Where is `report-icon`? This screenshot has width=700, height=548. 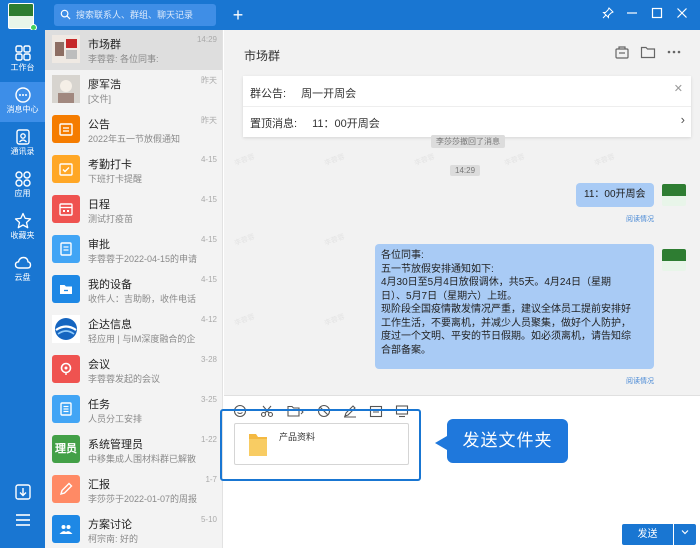
report-icon is located at coordinates (66, 489).